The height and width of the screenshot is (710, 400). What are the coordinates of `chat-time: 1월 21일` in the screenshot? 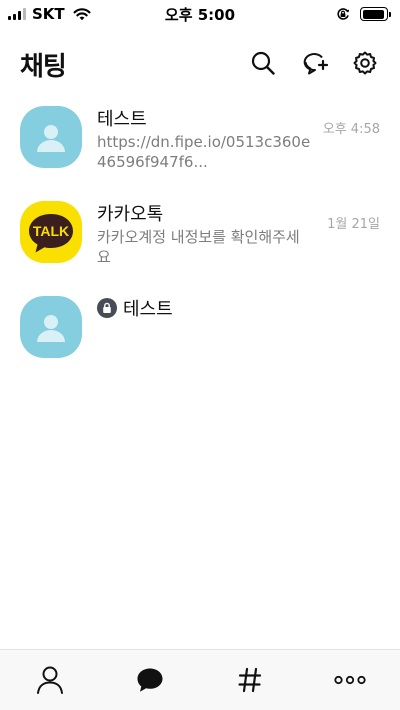 It's located at (353, 224).